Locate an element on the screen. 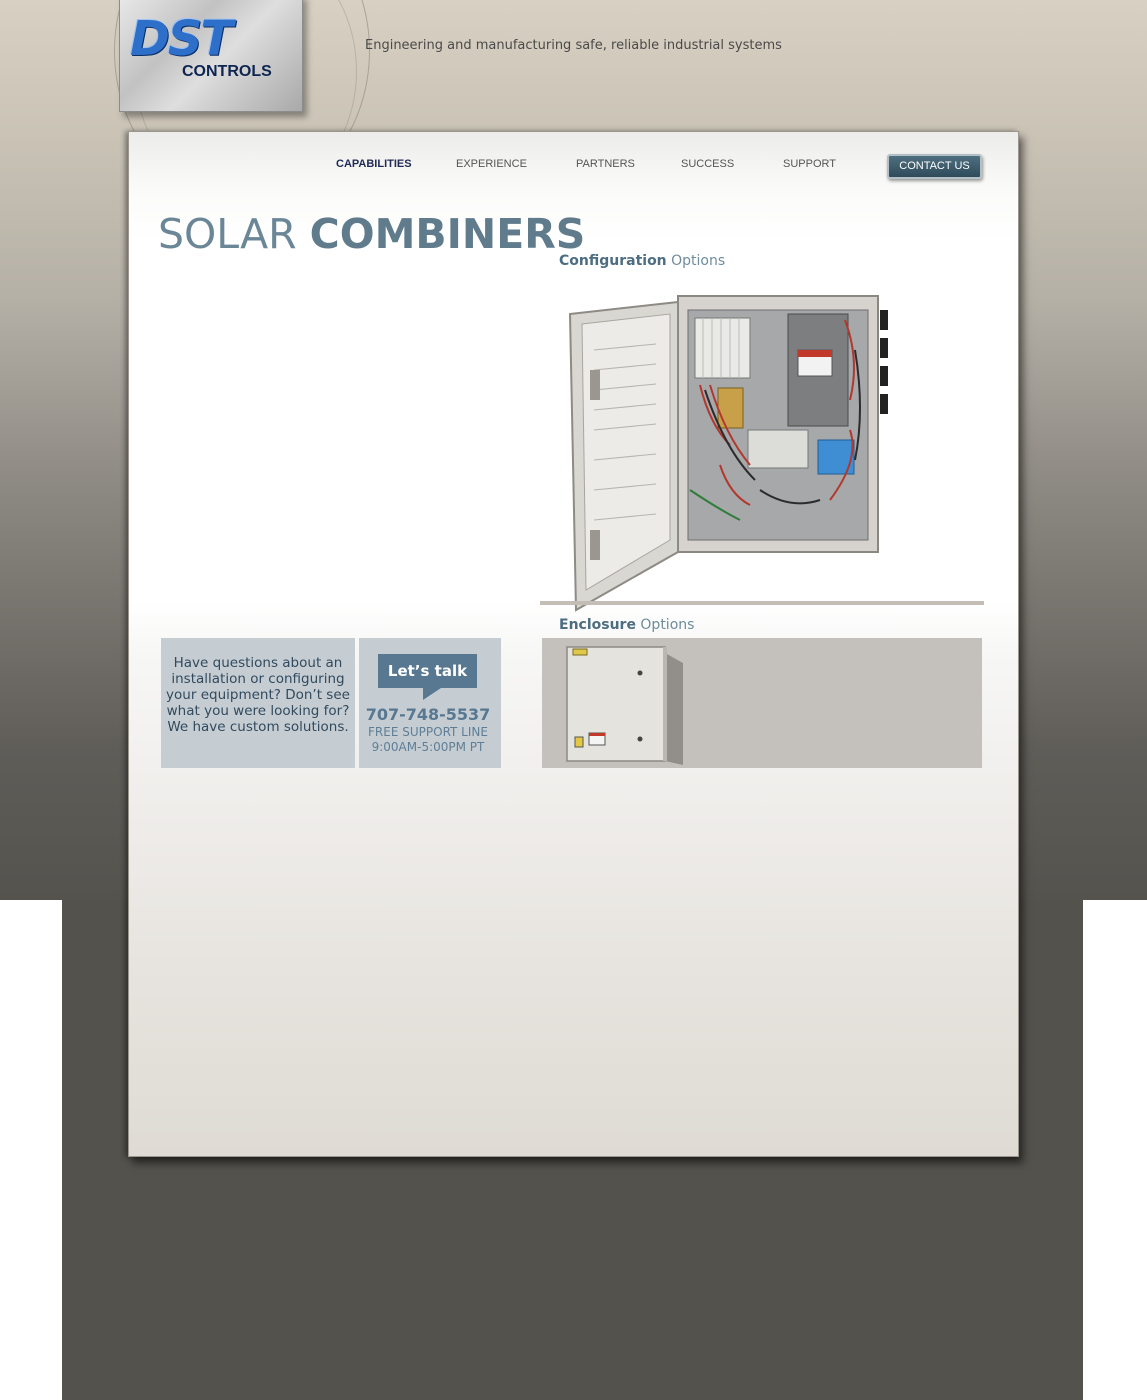 This screenshot has width=1147, height=1400. support-line-label: FREE SUPPORT LINE is located at coordinates (428, 732).